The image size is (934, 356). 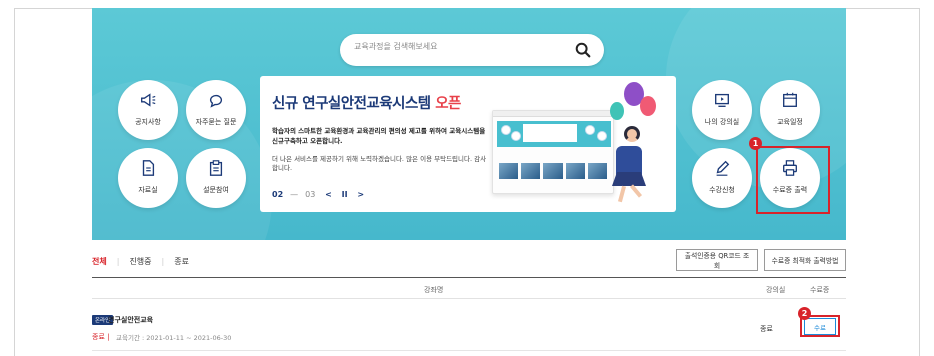 What do you see at coordinates (101, 337) in the screenshot?
I see `course-status: 종료 |` at bounding box center [101, 337].